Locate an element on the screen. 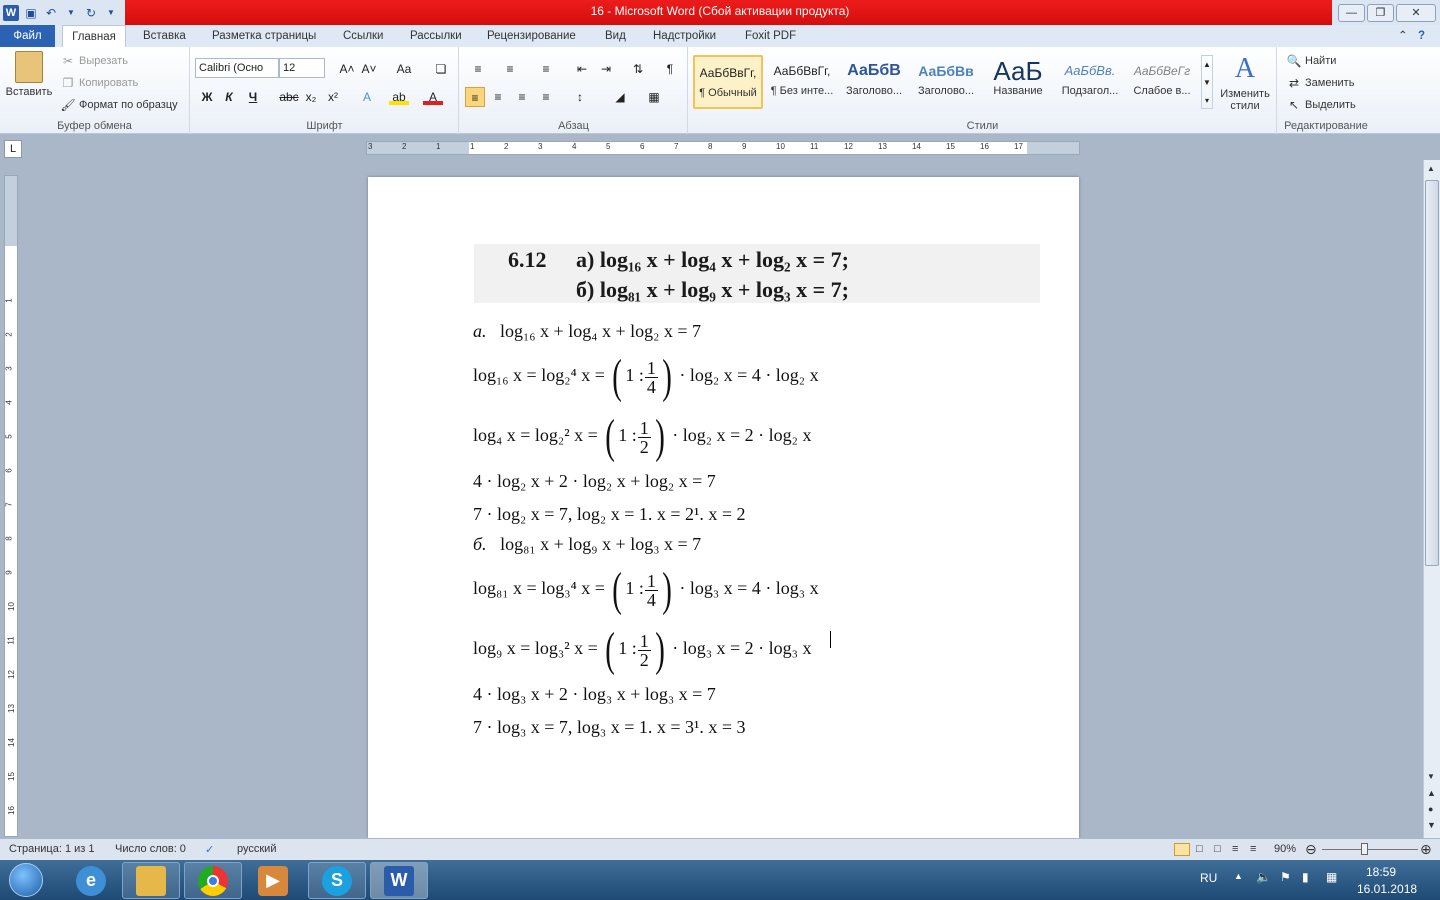 The image size is (1440, 900). tab-mailings: Рассылки is located at coordinates (436, 36).